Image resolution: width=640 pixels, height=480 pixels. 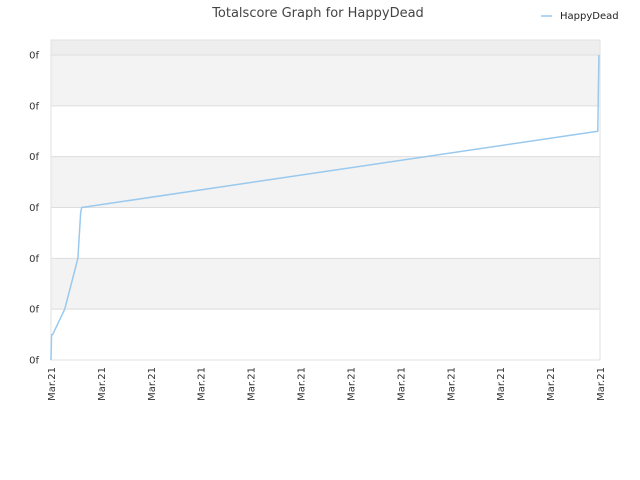 I want to click on plot-top-band, so click(x=325, y=47).